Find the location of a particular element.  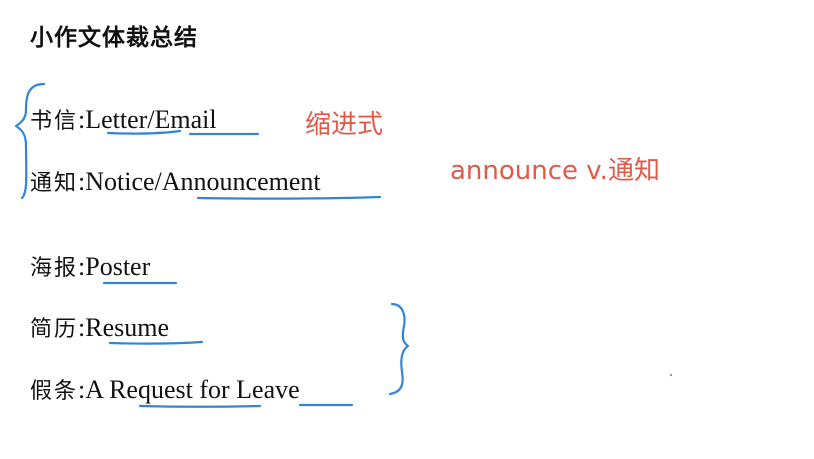

genre-label: 简历 is located at coordinates (54, 329).